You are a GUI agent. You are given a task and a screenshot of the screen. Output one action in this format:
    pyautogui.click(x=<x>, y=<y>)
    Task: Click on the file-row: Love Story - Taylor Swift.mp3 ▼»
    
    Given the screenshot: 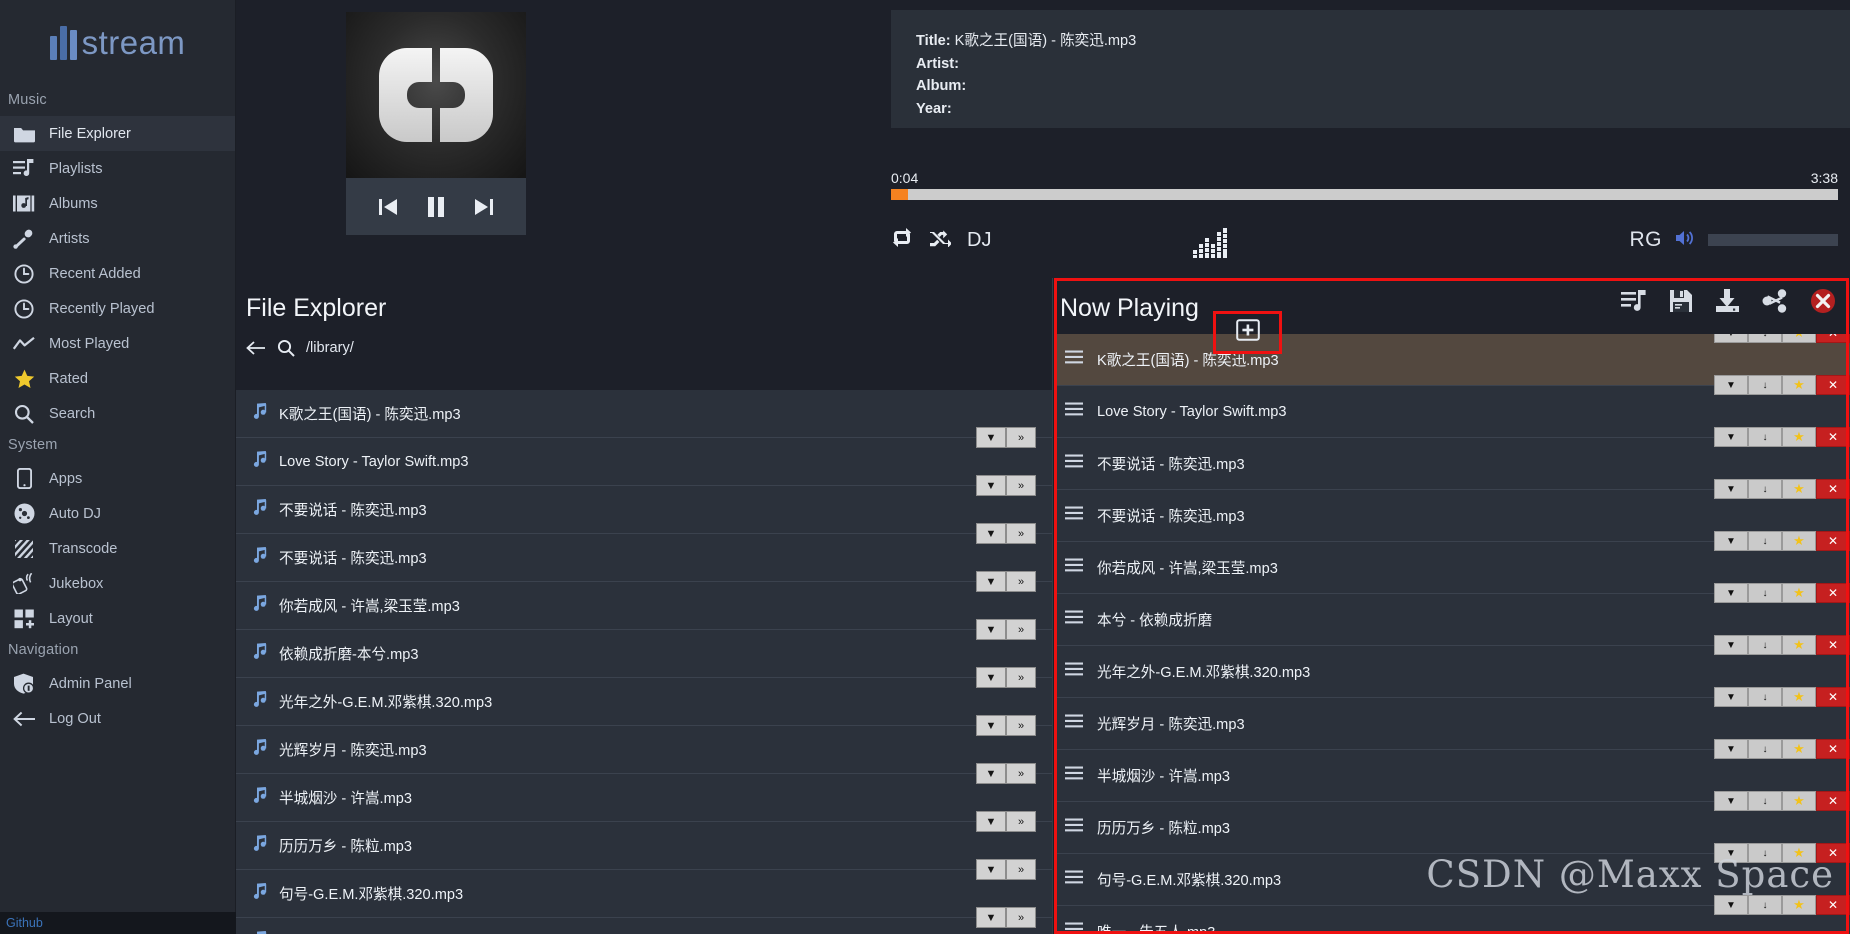 What is the action you would take?
    pyautogui.click(x=644, y=467)
    